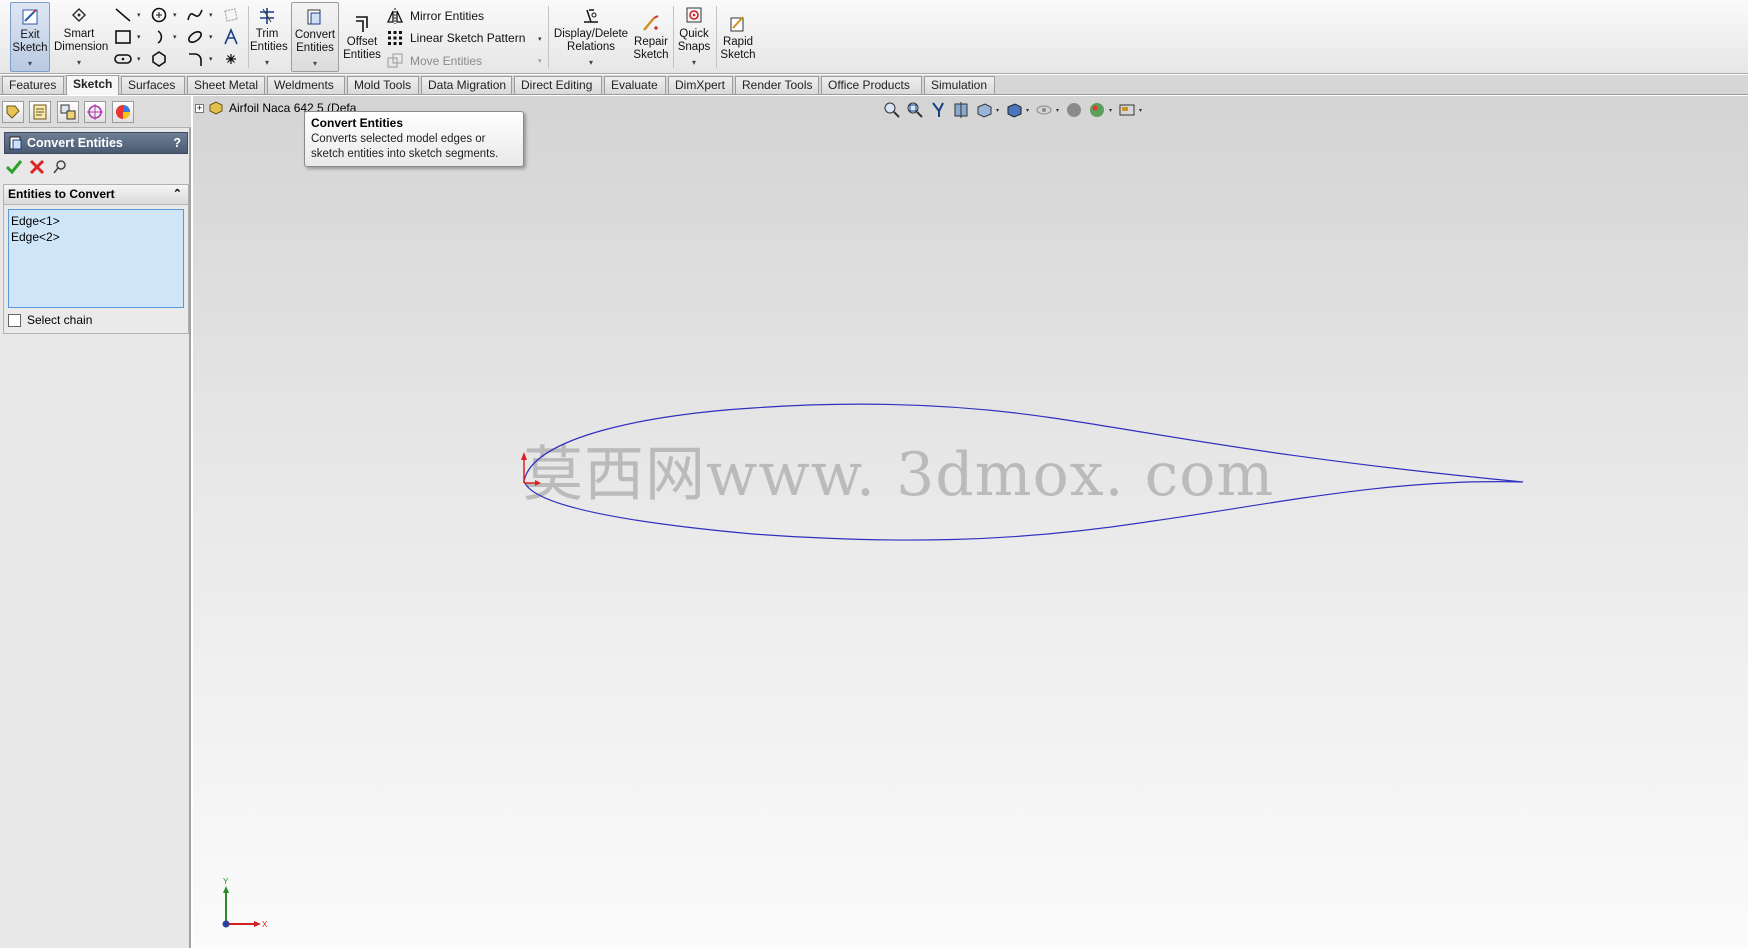  What do you see at coordinates (159, 37) in the screenshot?
I see `arc-icon` at bounding box center [159, 37].